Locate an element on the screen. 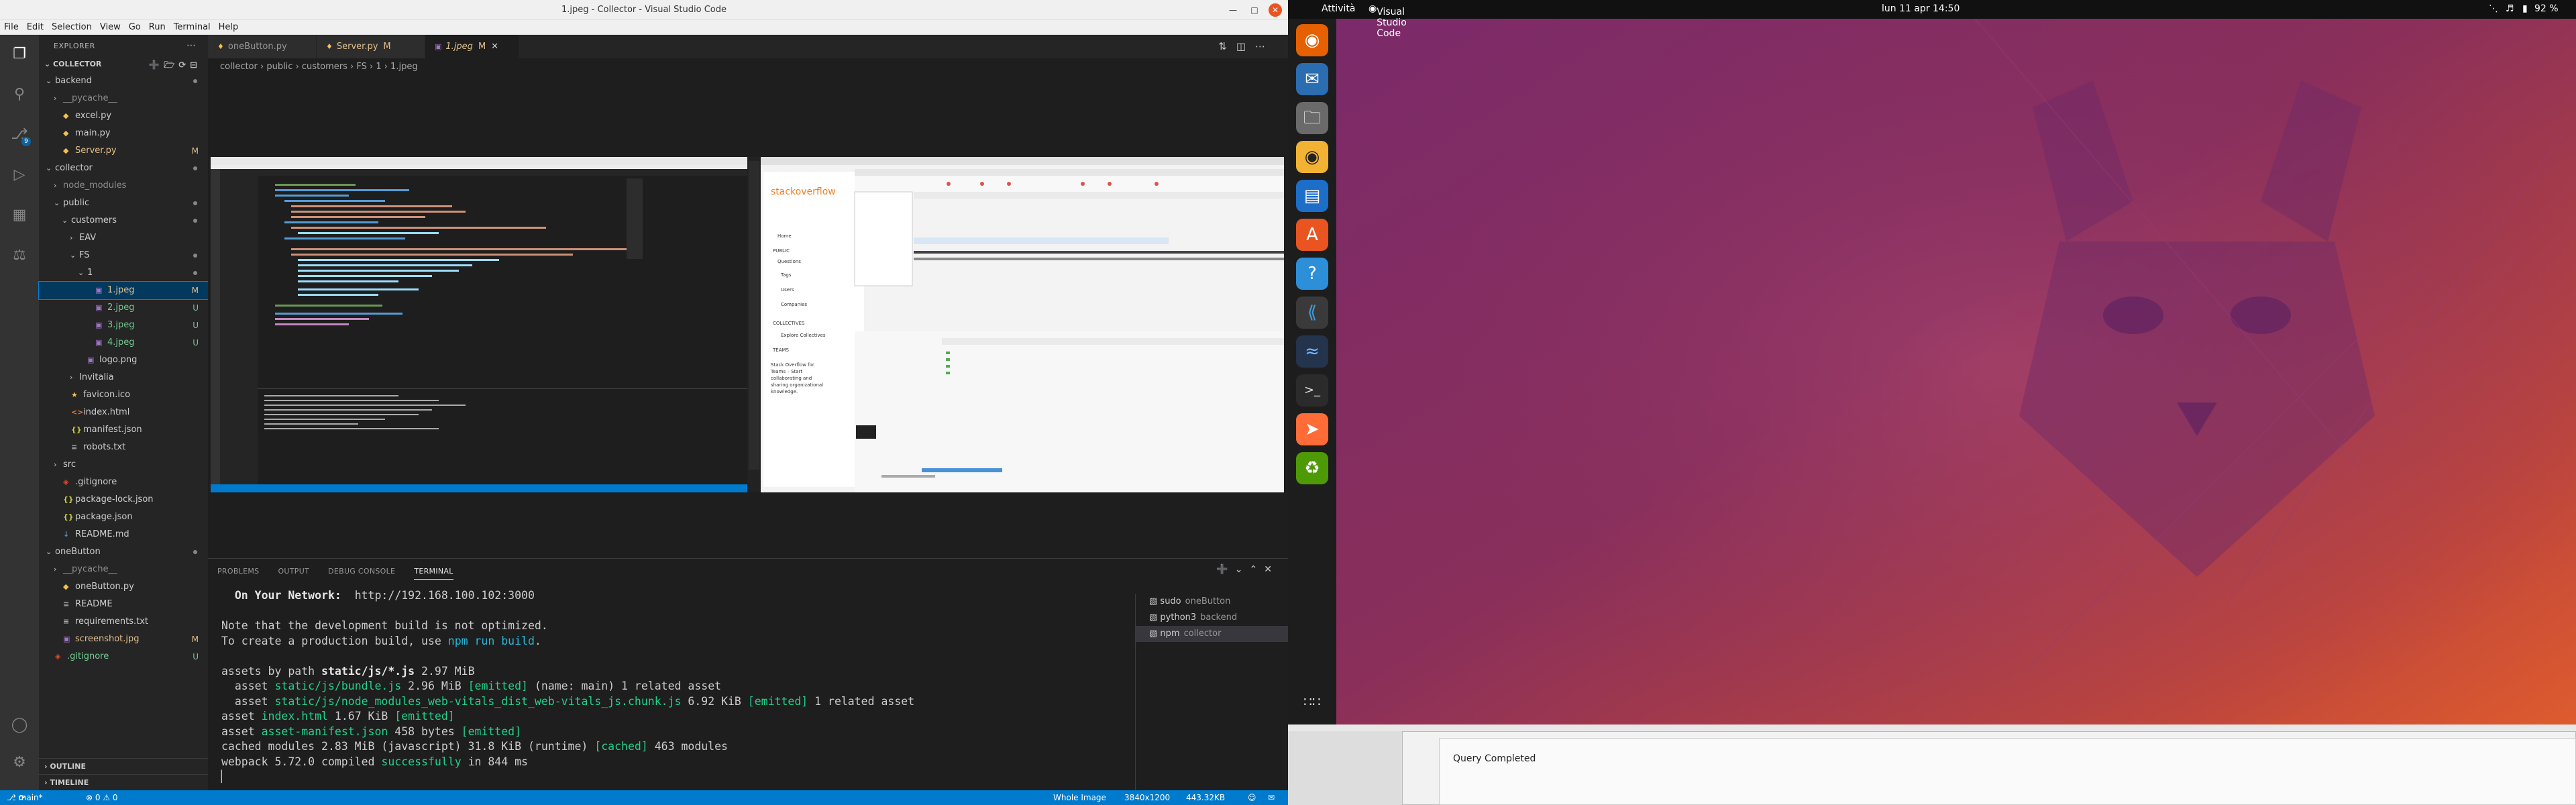 The width and height of the screenshot is (2576, 805). tree-item: ≡ robots.txt is located at coordinates (123, 447).